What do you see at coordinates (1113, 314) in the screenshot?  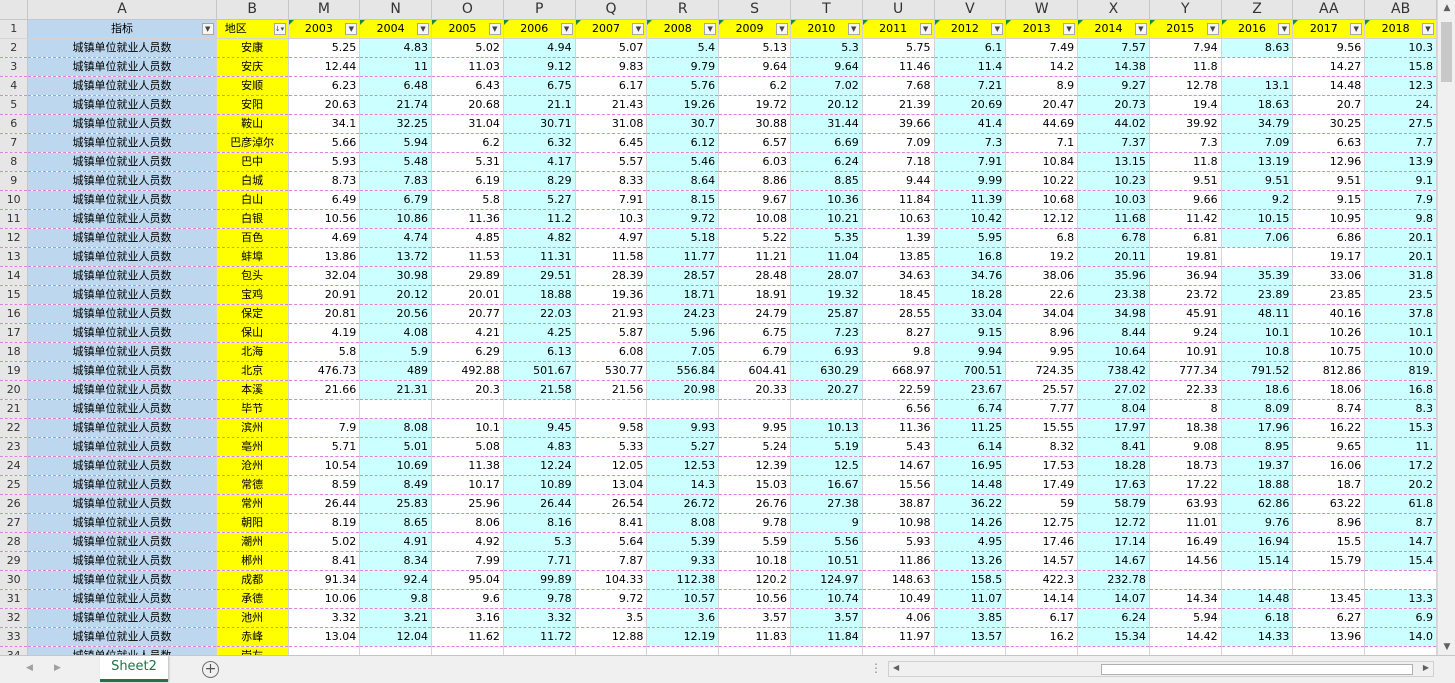 I see `value-cell: 34.98` at bounding box center [1113, 314].